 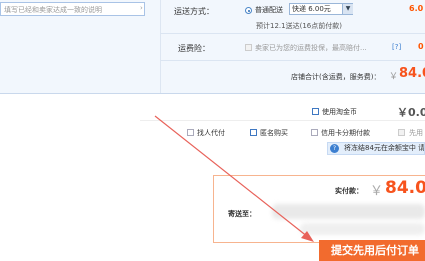 I want to click on shipping-label: 运送方式：, so click(x=194, y=11).